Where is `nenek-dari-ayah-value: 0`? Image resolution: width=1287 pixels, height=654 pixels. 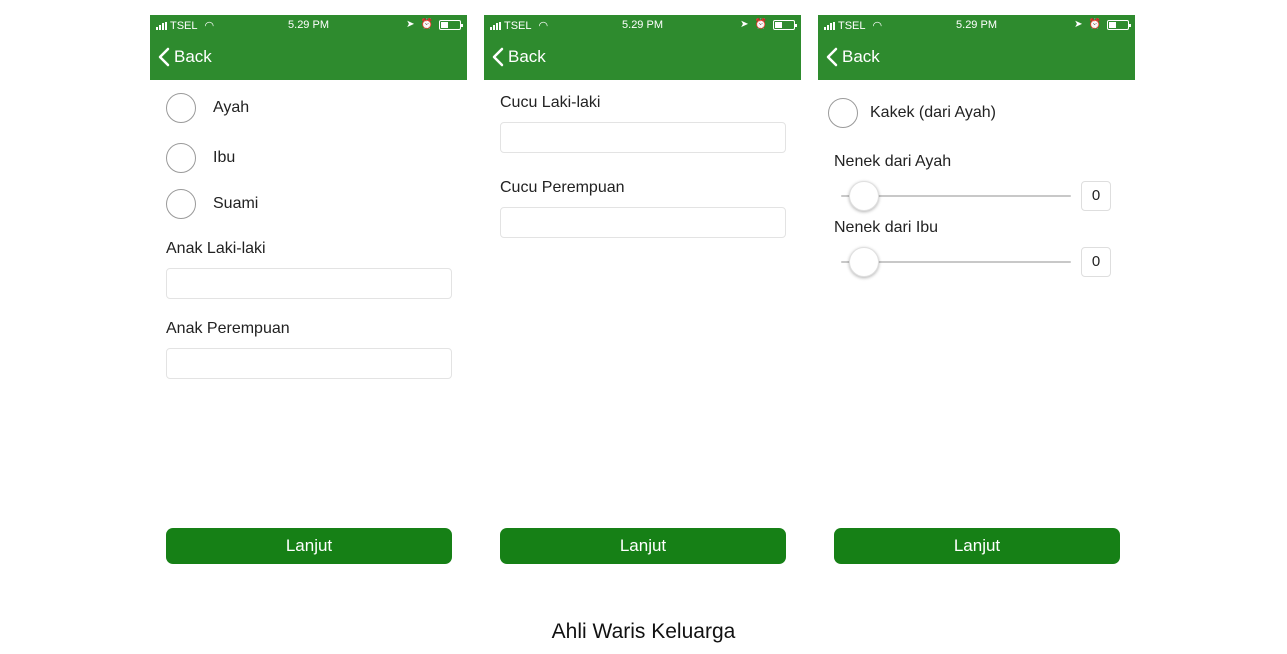 nenek-dari-ayah-value: 0 is located at coordinates (1096, 196).